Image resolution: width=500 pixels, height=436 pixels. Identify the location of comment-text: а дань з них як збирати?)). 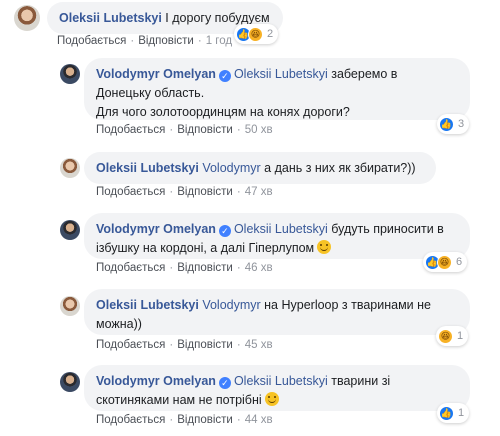
(338, 168).